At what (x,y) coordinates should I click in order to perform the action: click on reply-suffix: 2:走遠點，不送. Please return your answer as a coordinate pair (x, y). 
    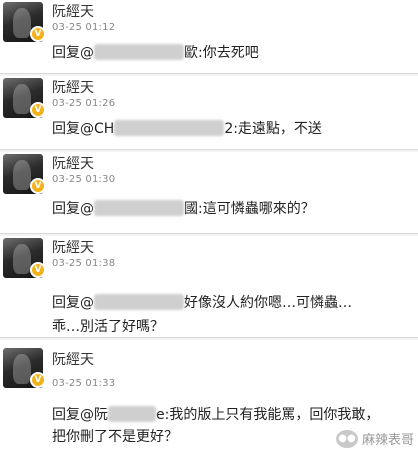
    Looking at the image, I should click on (273, 129).